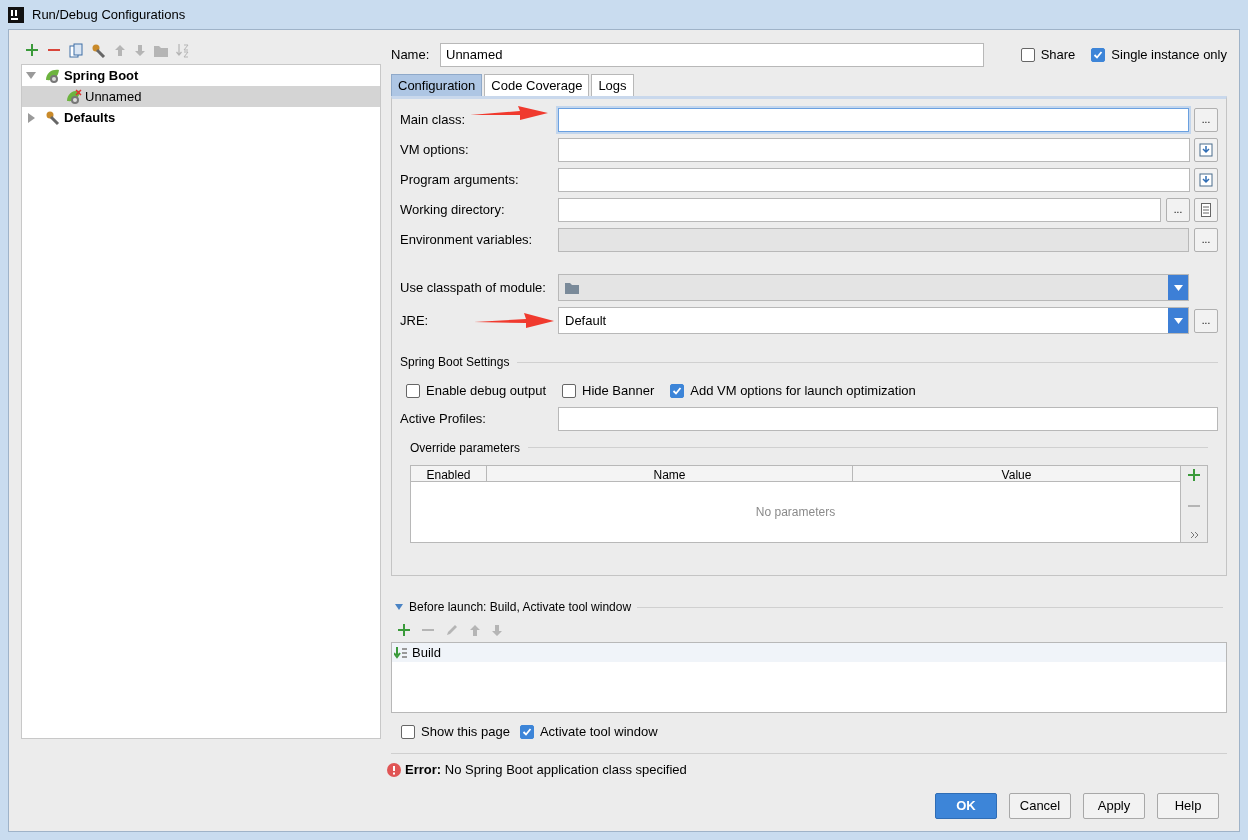 The width and height of the screenshot is (1248, 840). What do you see at coordinates (612, 85) in the screenshot?
I see `tab: Logs` at bounding box center [612, 85].